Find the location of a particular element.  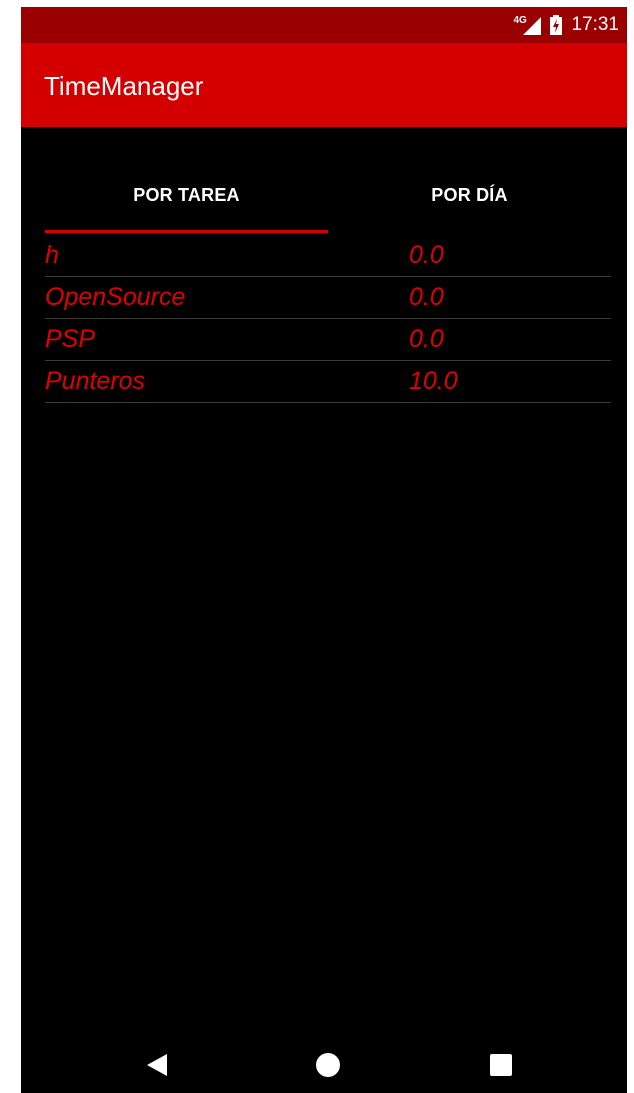

task-hours: 10.0 is located at coordinates (433, 381).